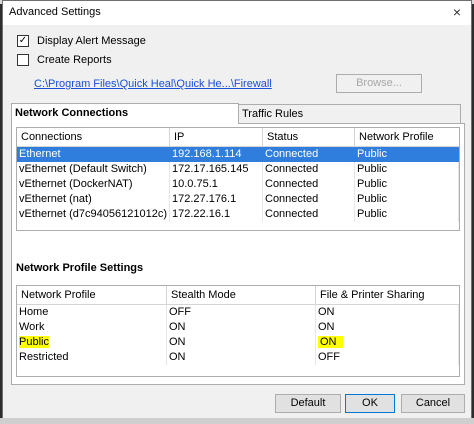 This screenshot has height=424, width=474. What do you see at coordinates (93, 214) in the screenshot?
I see `connection-name: vEthernet (d7c94056121012c)` at bounding box center [93, 214].